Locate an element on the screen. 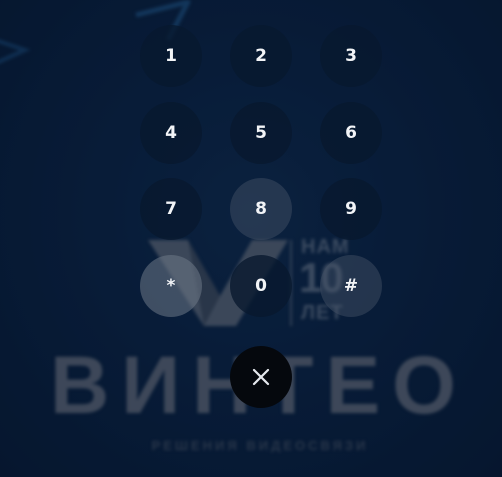 The width and height of the screenshot is (502, 477). key-3: 3 is located at coordinates (351, 56).